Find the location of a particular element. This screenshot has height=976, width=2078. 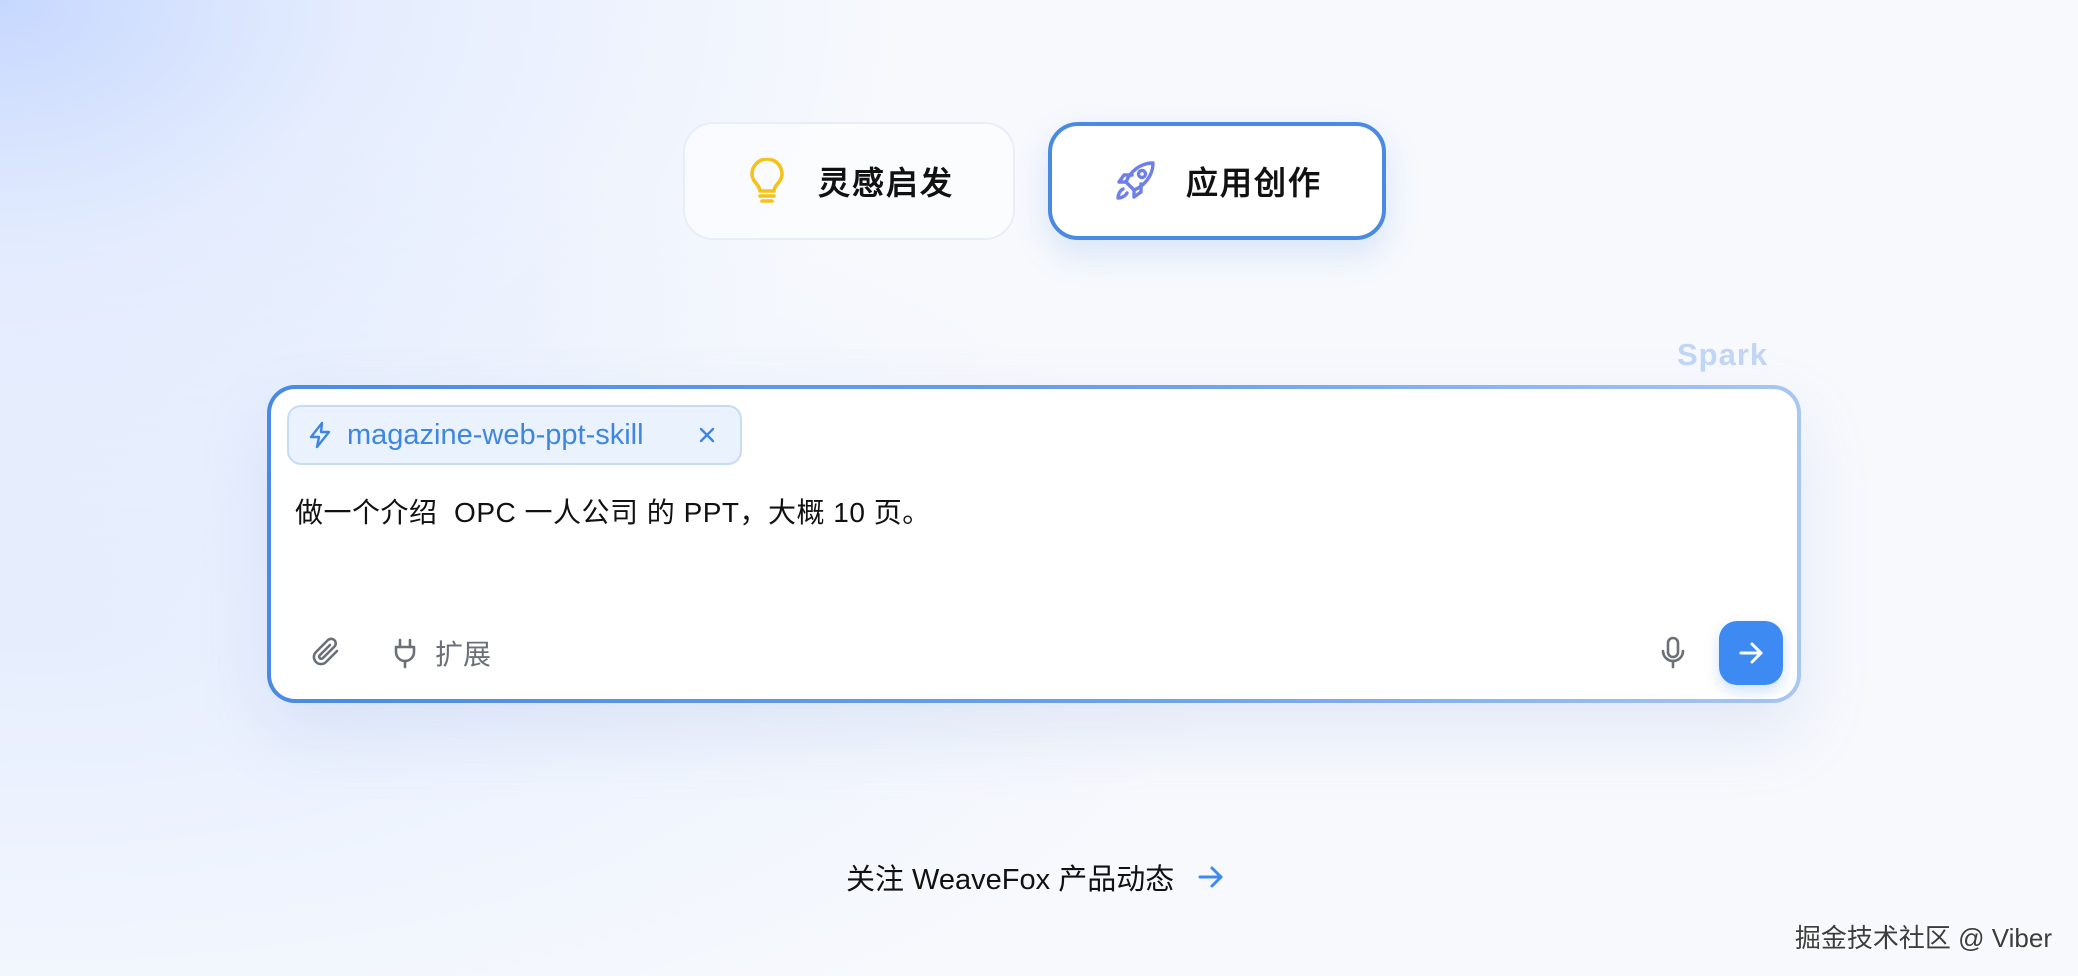

extension-button: 扩展 is located at coordinates (440, 653).